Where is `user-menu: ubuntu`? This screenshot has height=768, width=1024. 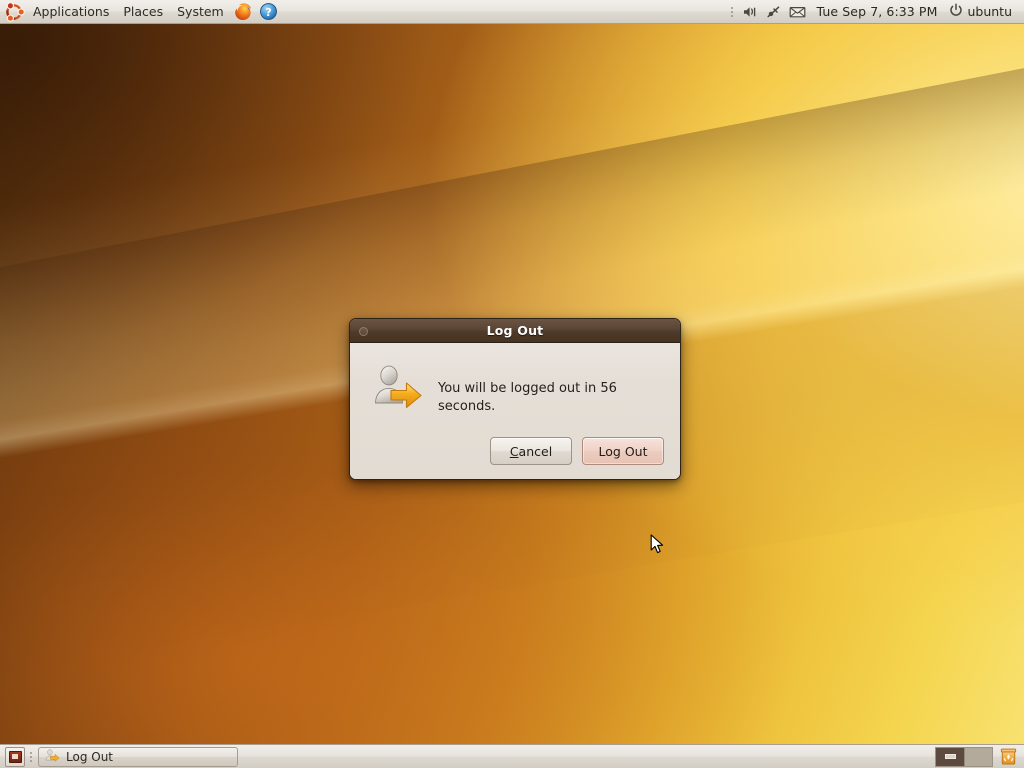
user-menu: ubuntu is located at coordinates (980, 11).